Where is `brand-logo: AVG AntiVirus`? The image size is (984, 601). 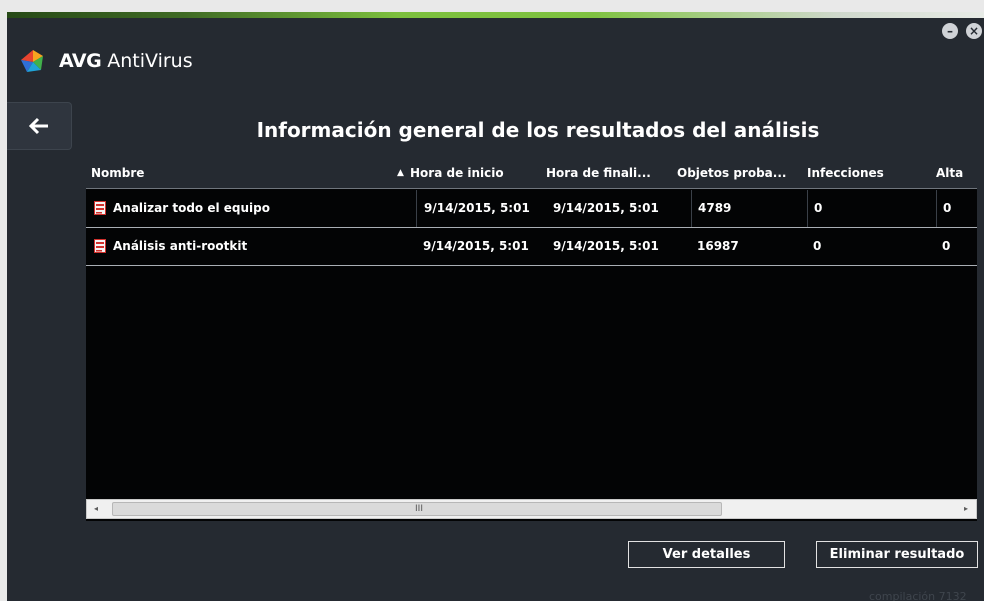
brand-logo: AVG AntiVirus is located at coordinates (106, 61).